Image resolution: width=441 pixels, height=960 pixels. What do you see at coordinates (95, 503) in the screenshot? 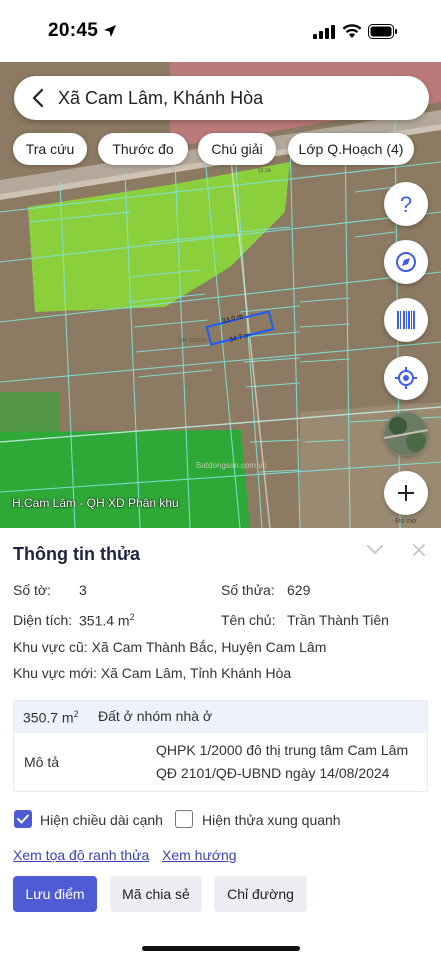
I see `map-attribution: H.Cam Lâm - QH XD Phân khu` at bounding box center [95, 503].